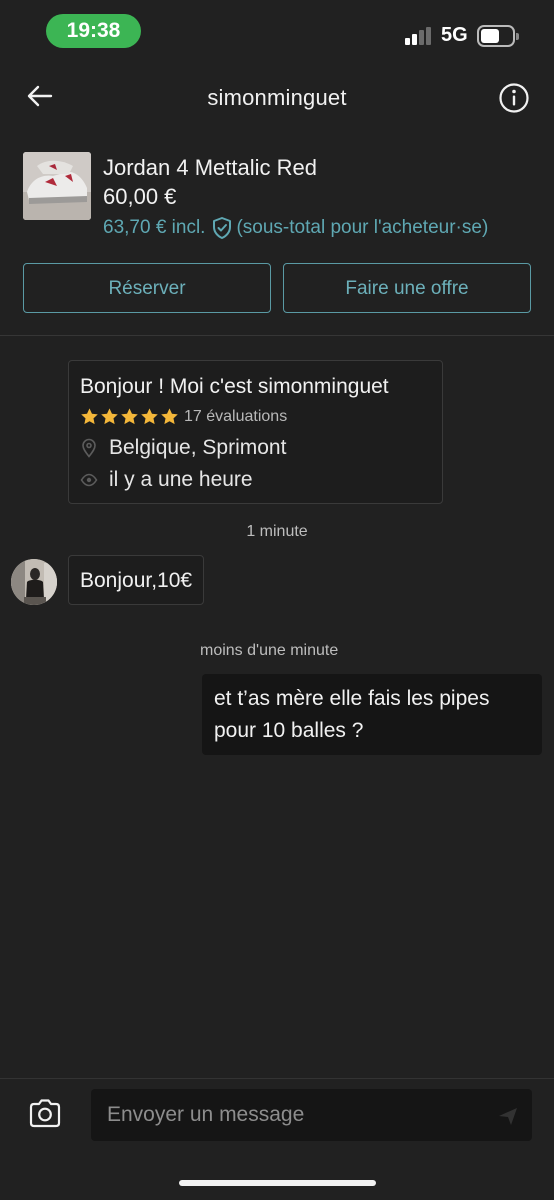 This screenshot has height=1200, width=554. Describe the element at coordinates (277, 335) in the screenshot. I see `divider` at that location.